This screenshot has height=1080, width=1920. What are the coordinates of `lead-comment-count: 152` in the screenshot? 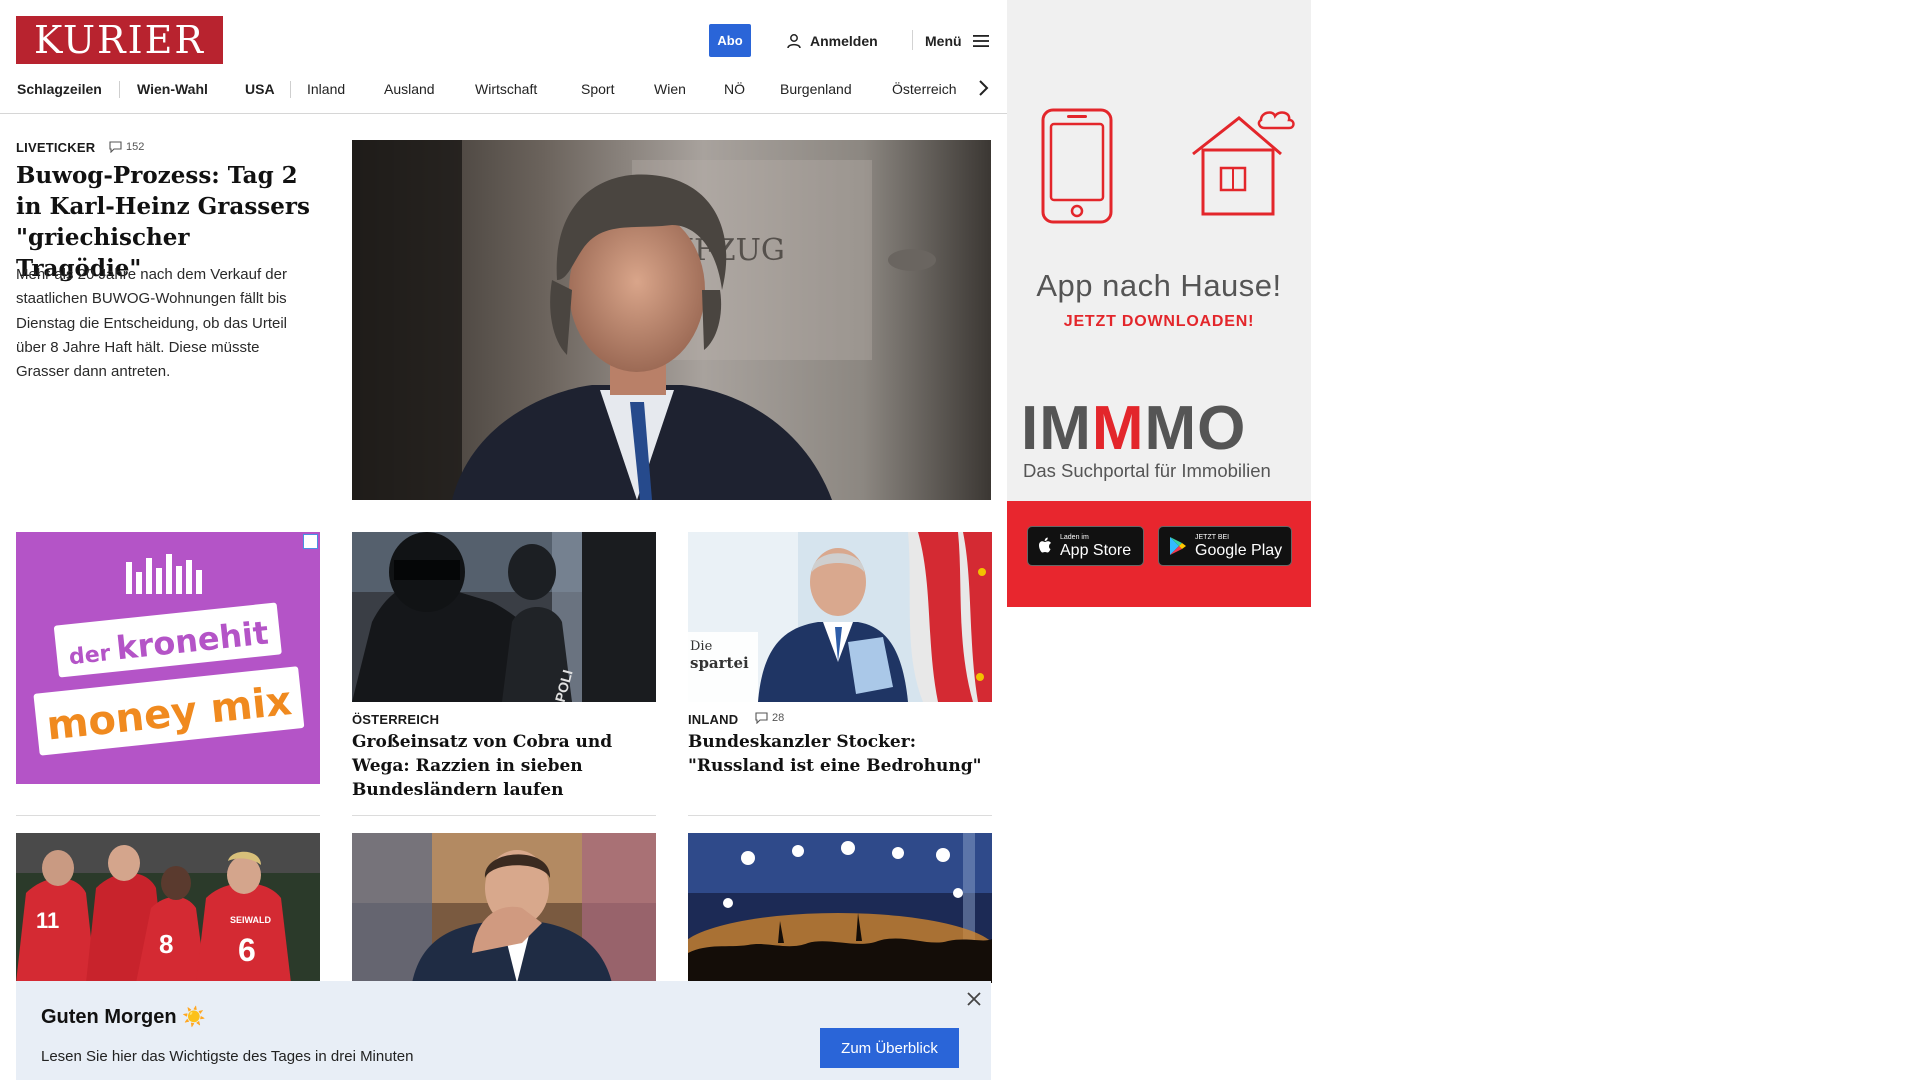 It's located at (126, 147).